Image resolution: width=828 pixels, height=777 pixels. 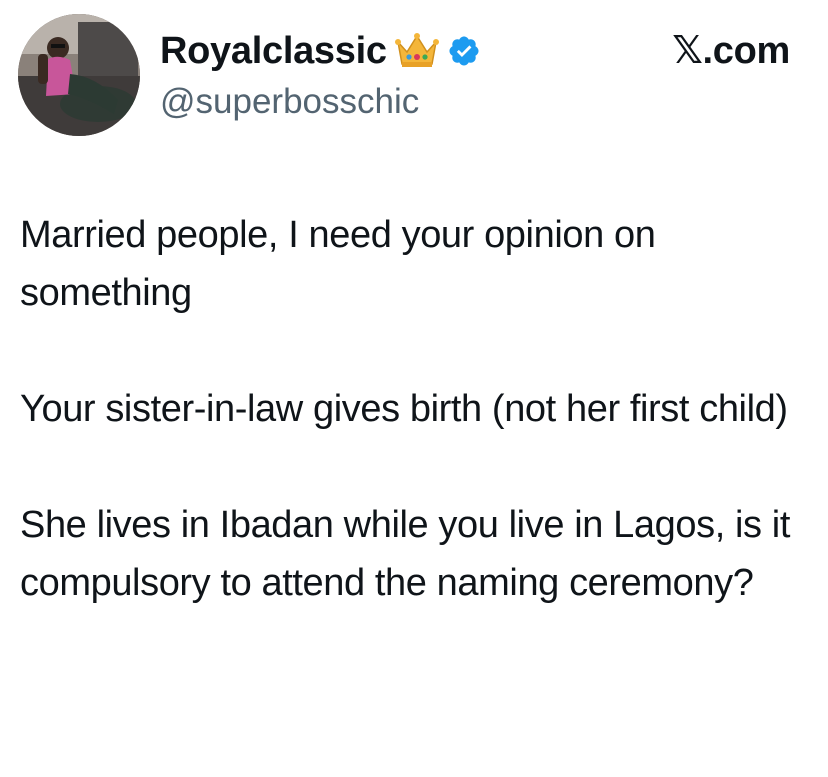 What do you see at coordinates (289, 102) in the screenshot?
I see `author-handle: @superbosschic` at bounding box center [289, 102].